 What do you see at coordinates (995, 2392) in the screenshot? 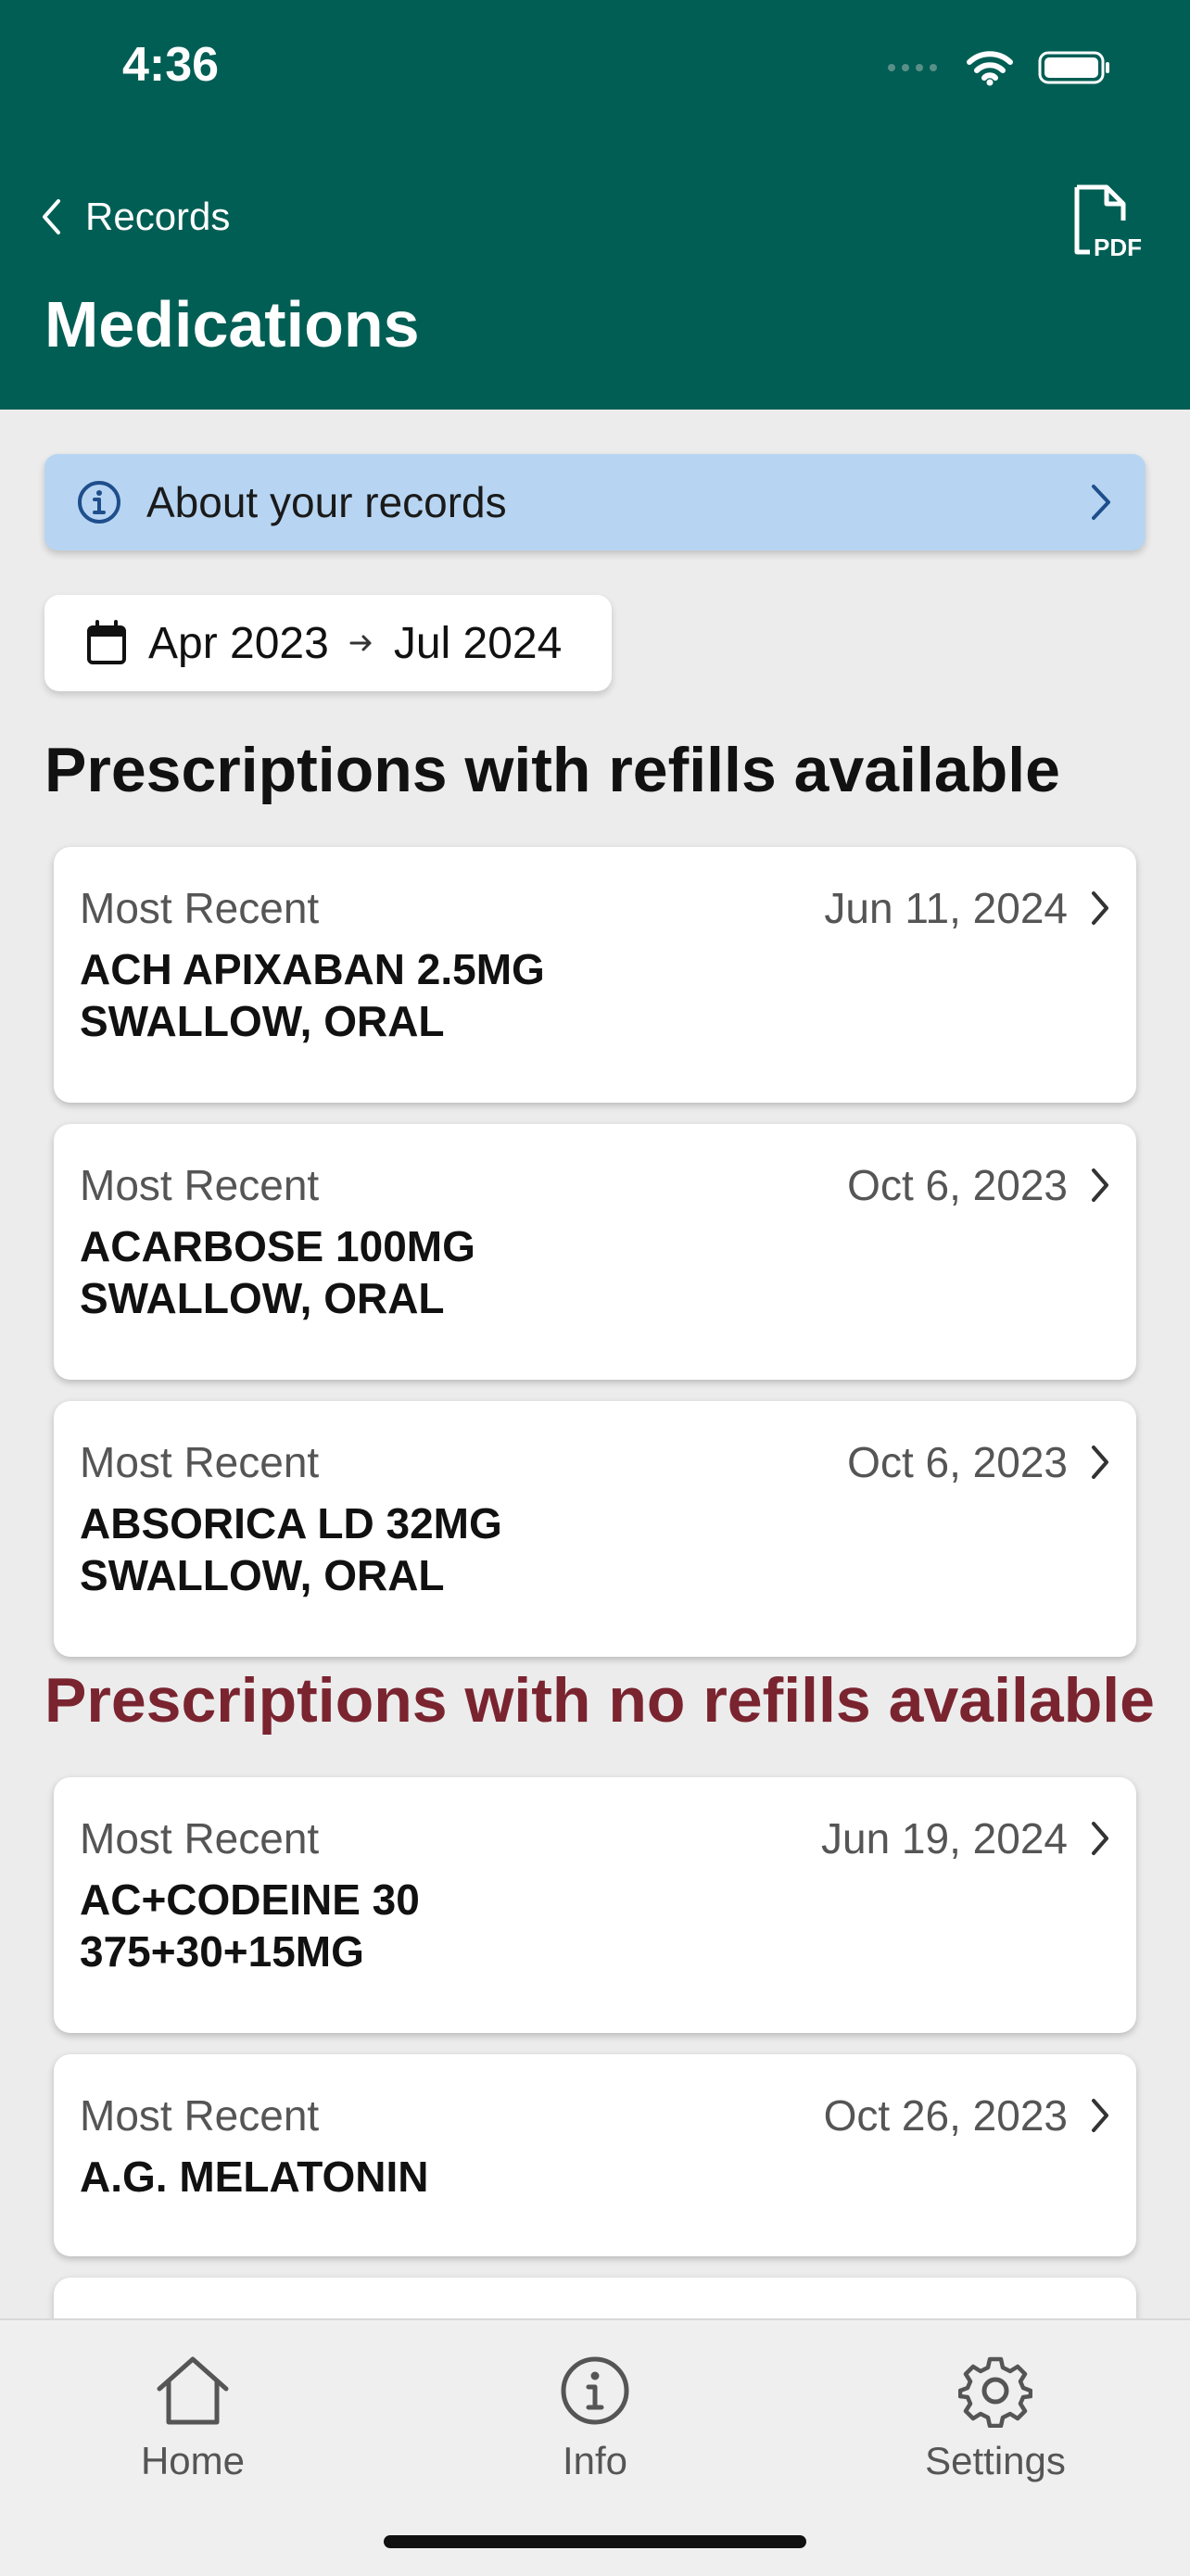
I see `gear-icon` at bounding box center [995, 2392].